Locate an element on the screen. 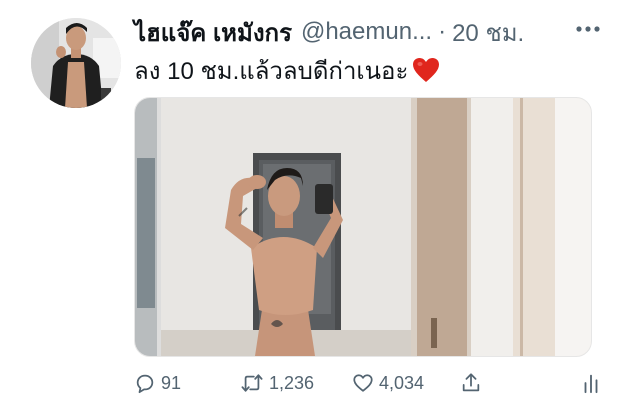 This screenshot has height=409, width=621. analytics-button is located at coordinates (591, 383).